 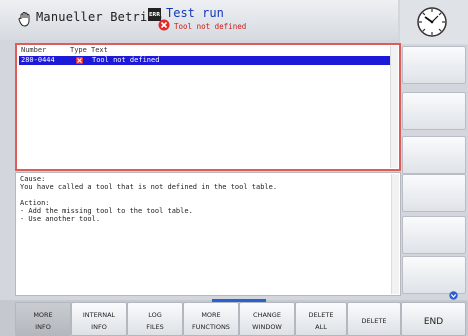 I want to click on softkey-label-line2: FUNCTIONS, so click(x=211, y=327).